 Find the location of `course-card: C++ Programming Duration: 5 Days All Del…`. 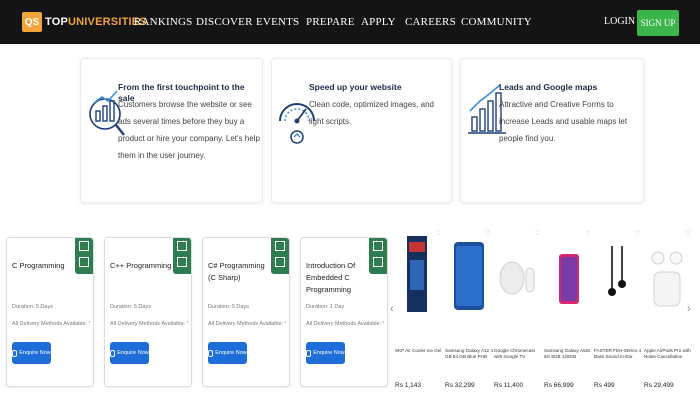

course-card: C++ Programming Duration: 5 Days All Del… is located at coordinates (148, 312).